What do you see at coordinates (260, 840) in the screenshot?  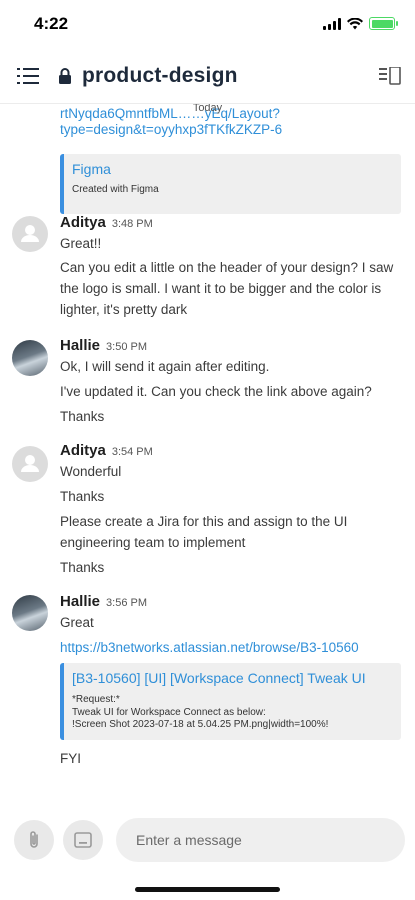 I see `message-input` at bounding box center [260, 840].